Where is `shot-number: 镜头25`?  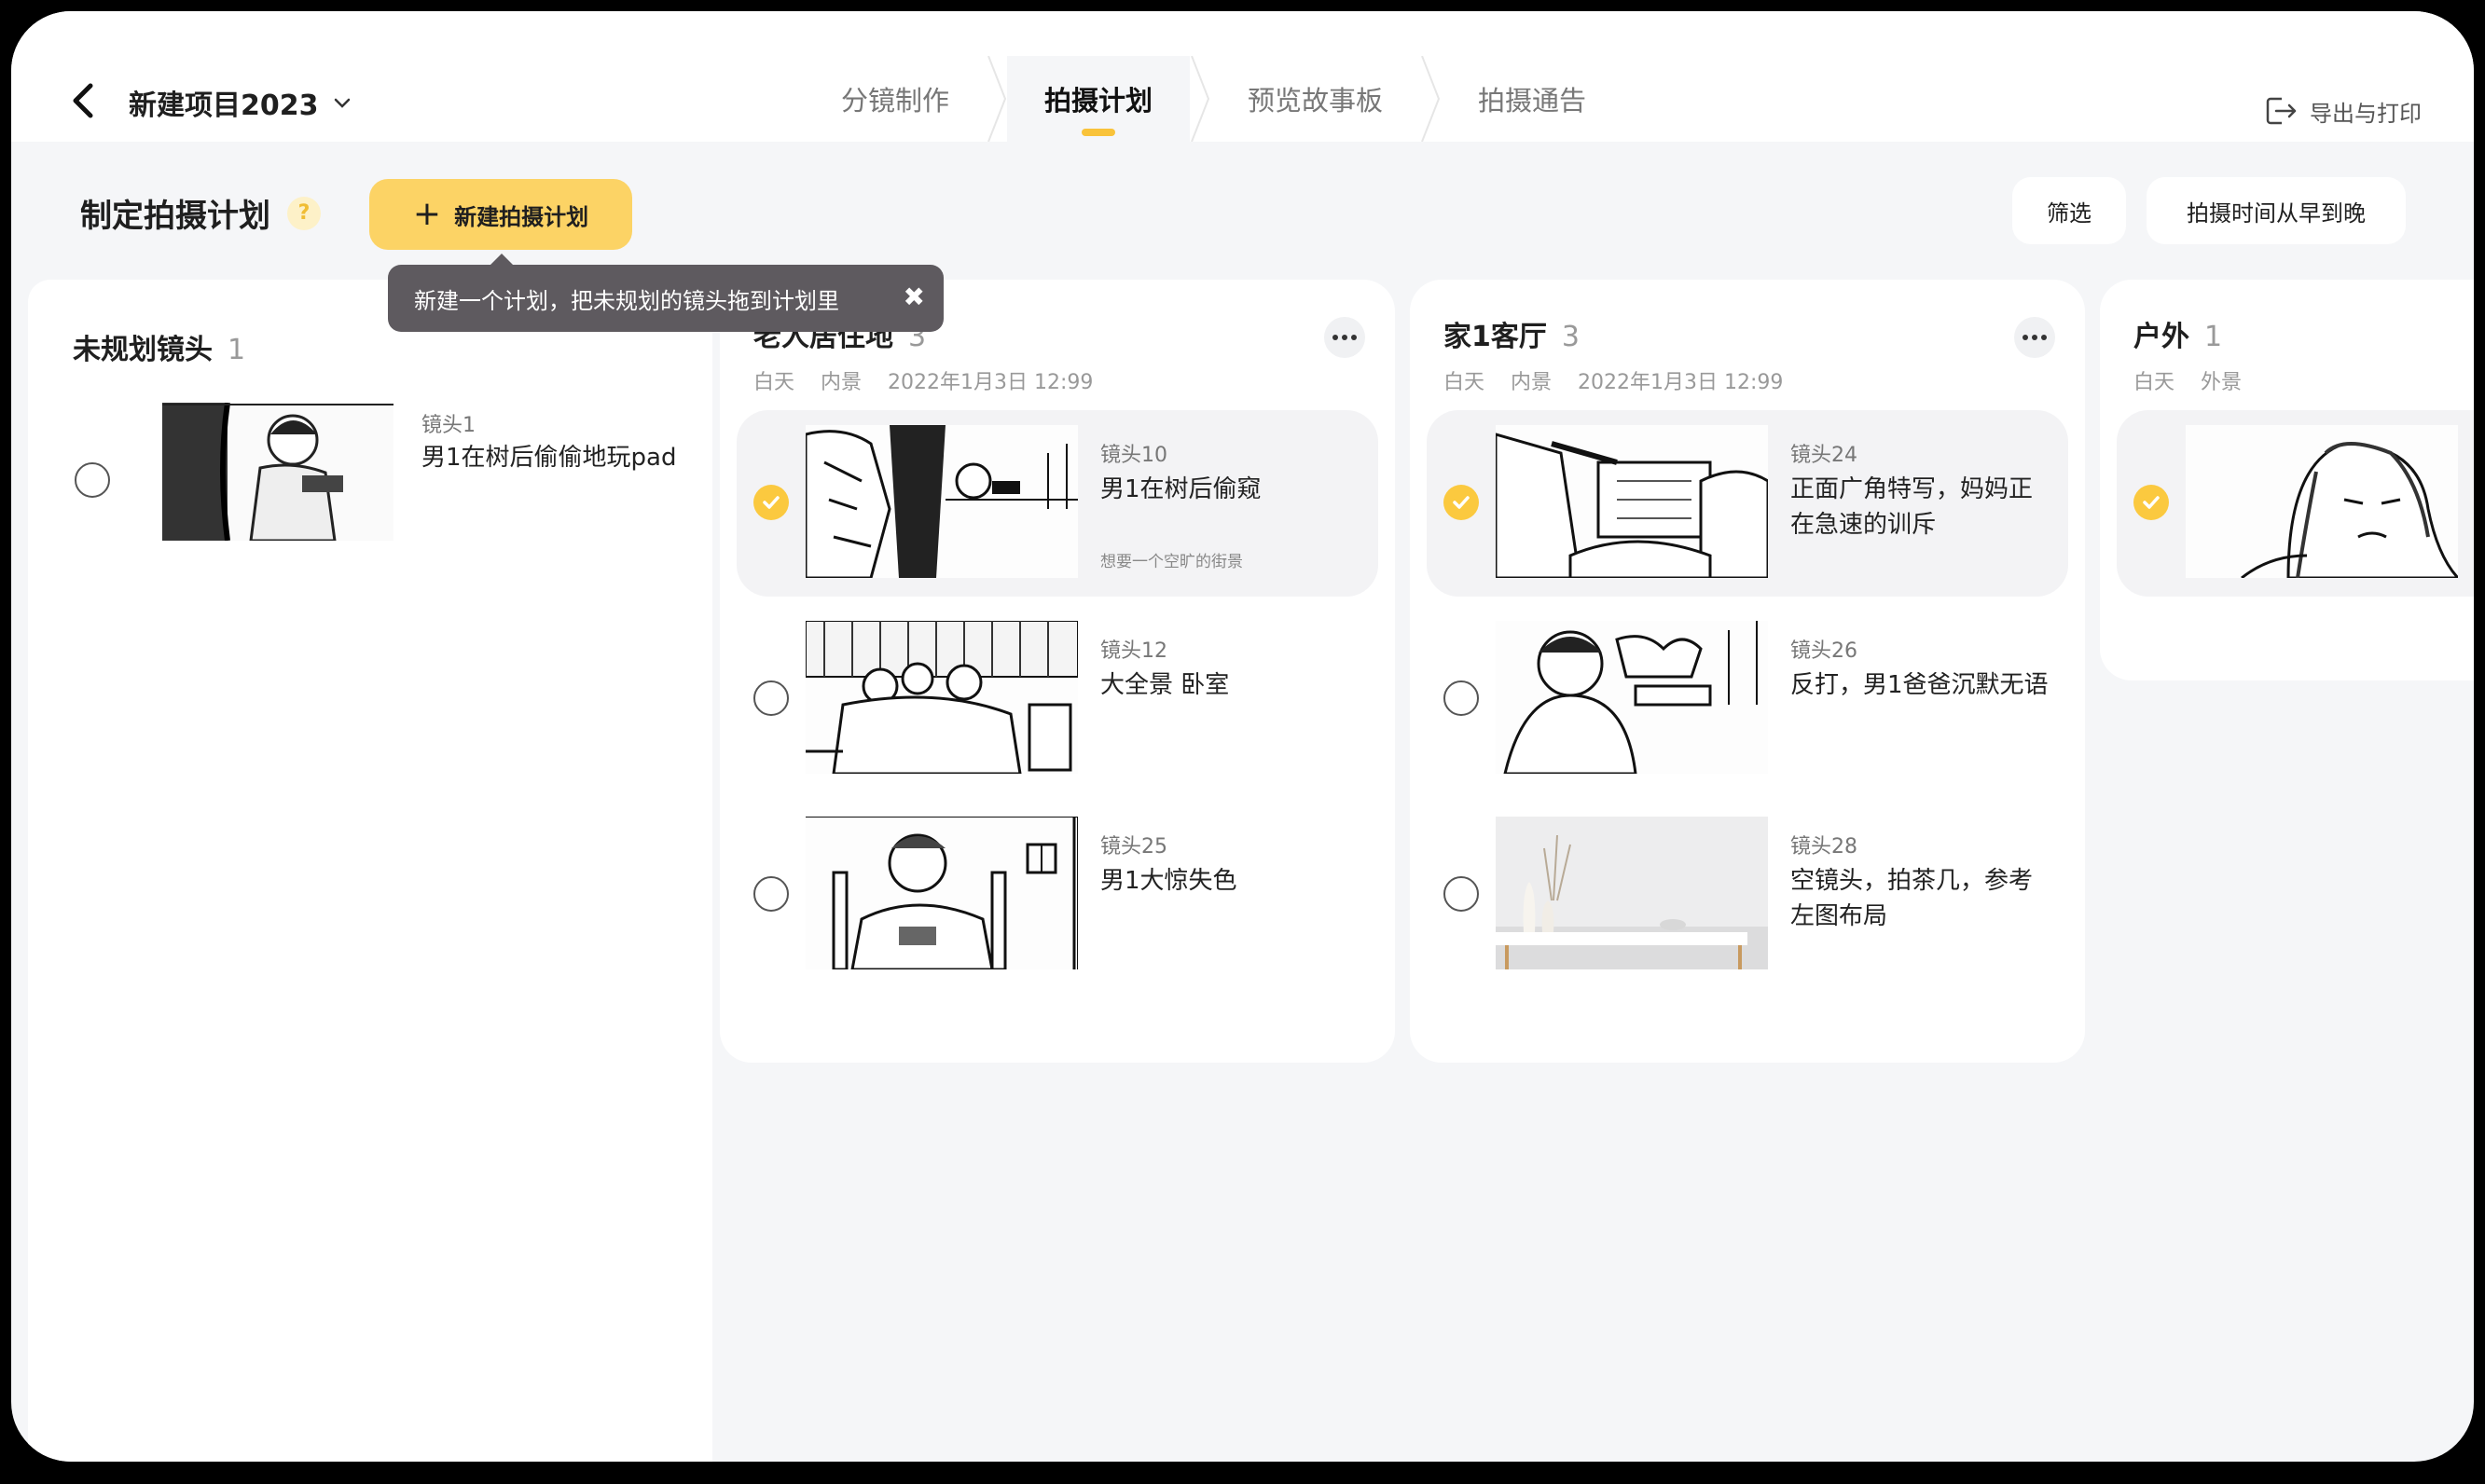
shot-number: 镜头25 is located at coordinates (1133, 847).